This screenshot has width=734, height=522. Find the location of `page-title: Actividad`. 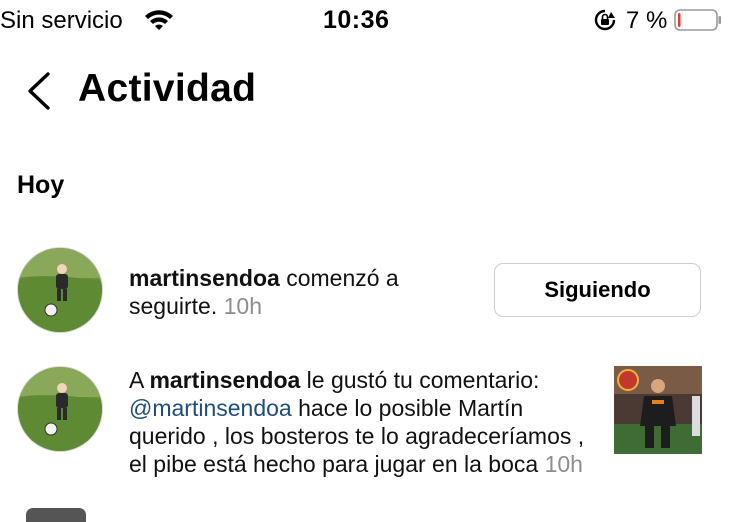

page-title: Actividad is located at coordinates (167, 88).